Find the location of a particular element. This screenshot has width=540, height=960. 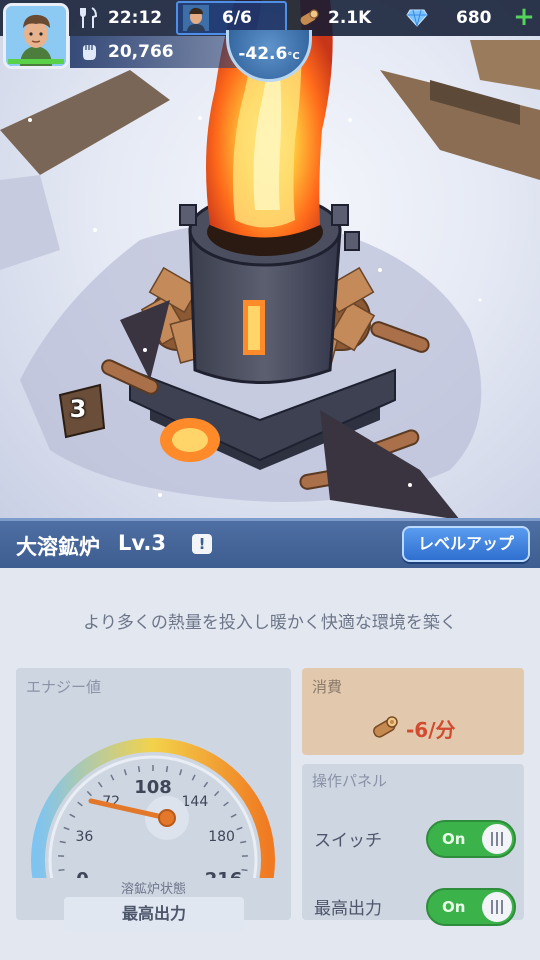

avatar-health-fill is located at coordinates (36, 61).